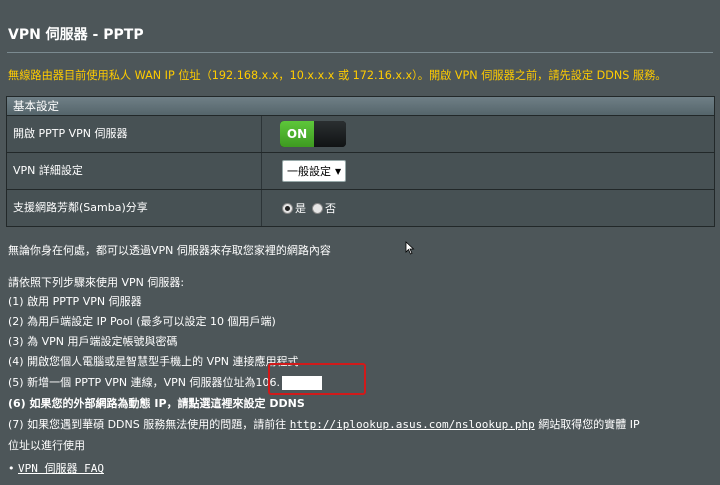 The height and width of the screenshot is (485, 720). I want to click on enable-pptp-toggle: ON, so click(313, 134).